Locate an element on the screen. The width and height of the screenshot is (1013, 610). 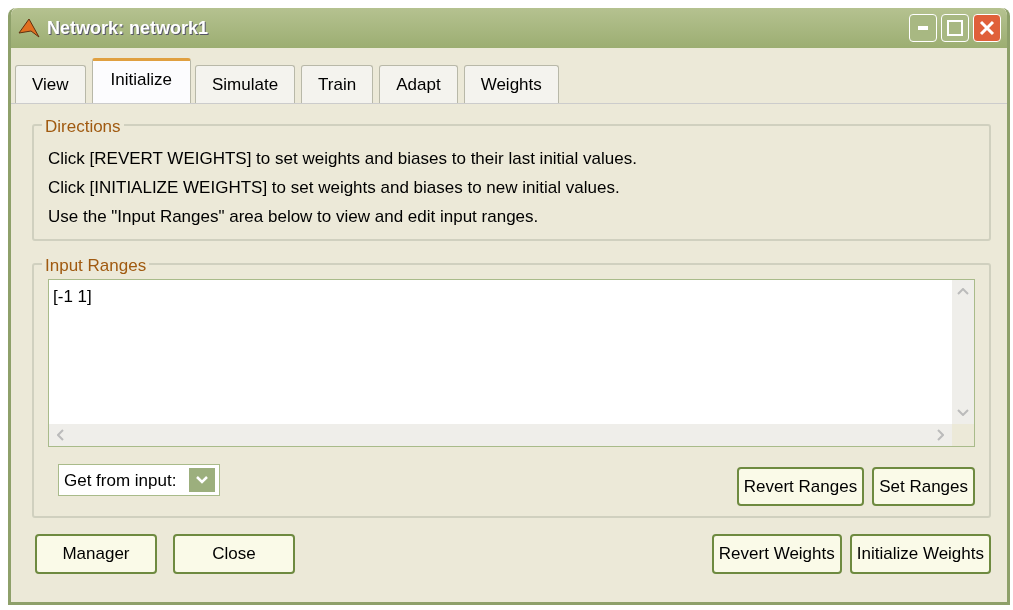
action-button: Revert Ranges is located at coordinates (800, 486).